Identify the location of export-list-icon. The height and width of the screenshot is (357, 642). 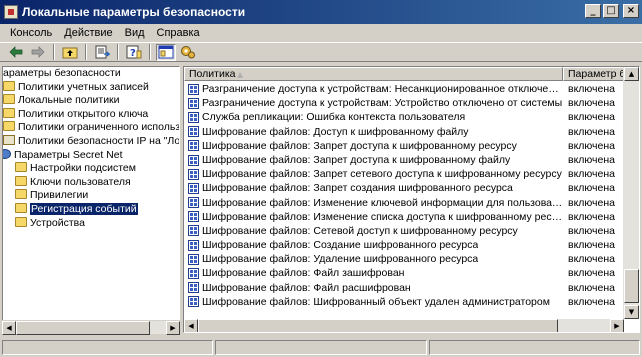
(102, 52).